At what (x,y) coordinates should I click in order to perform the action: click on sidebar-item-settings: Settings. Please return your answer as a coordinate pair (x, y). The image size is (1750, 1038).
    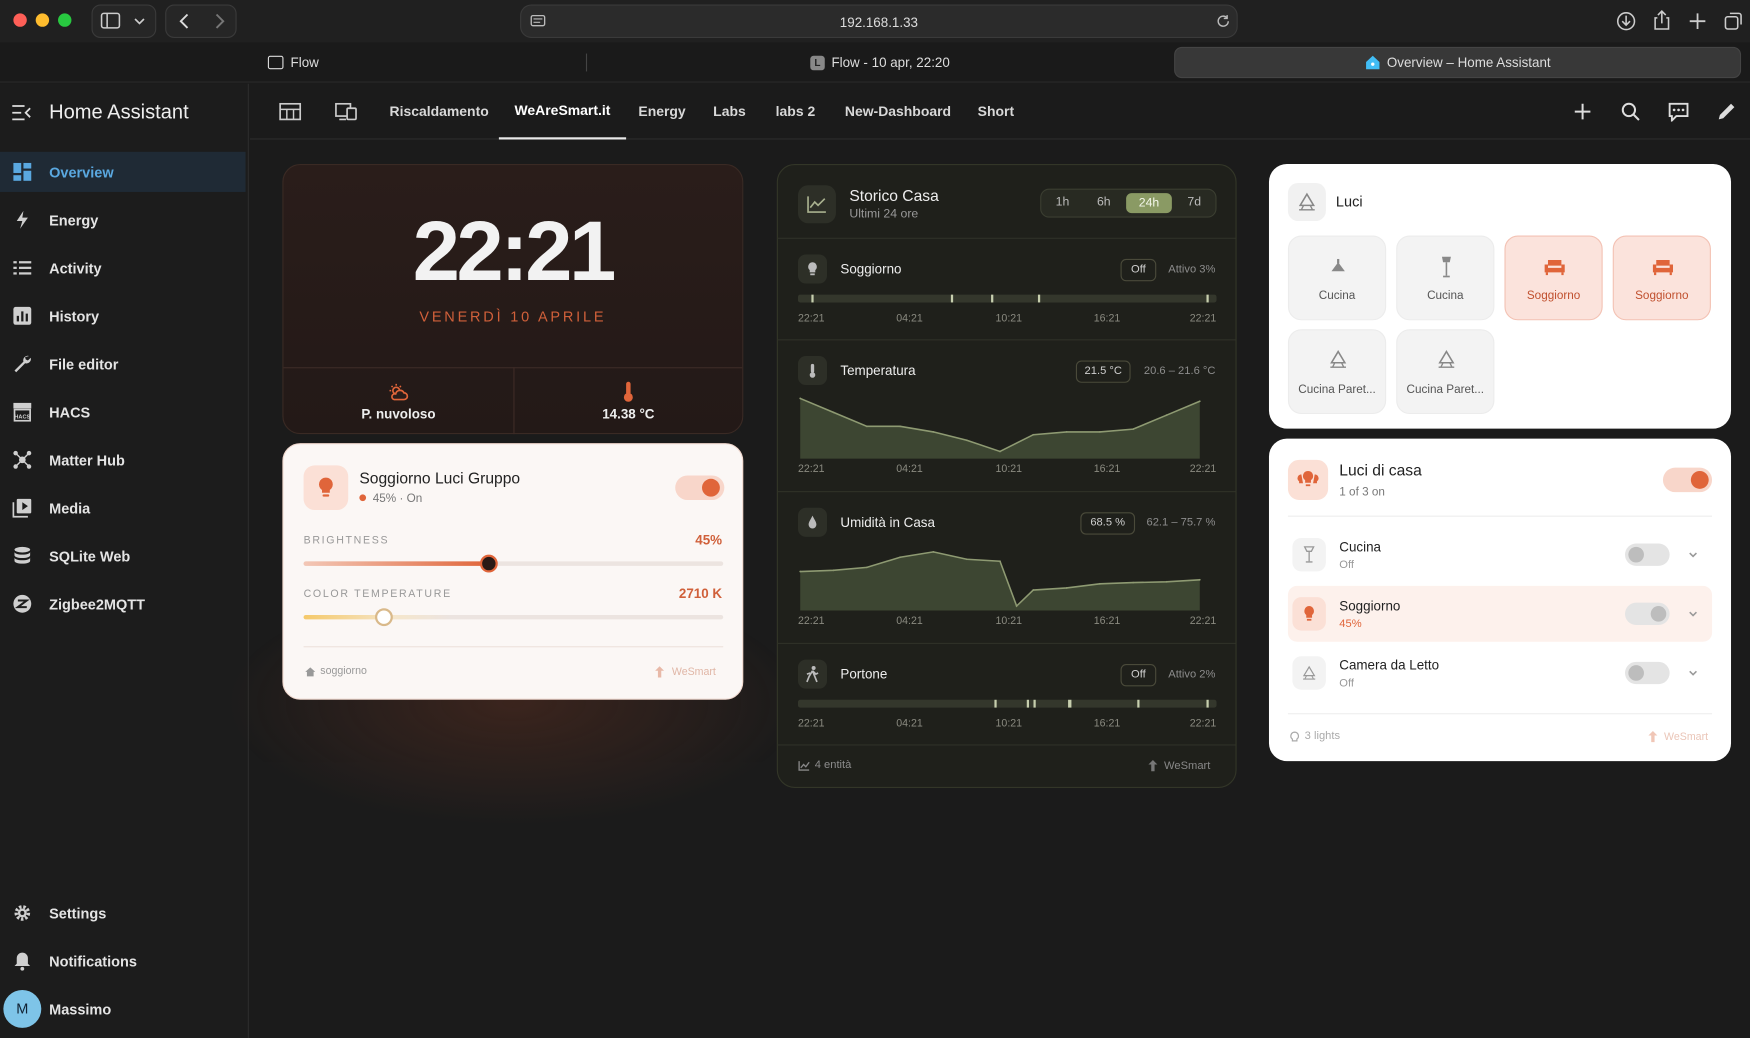
    Looking at the image, I should click on (123, 913).